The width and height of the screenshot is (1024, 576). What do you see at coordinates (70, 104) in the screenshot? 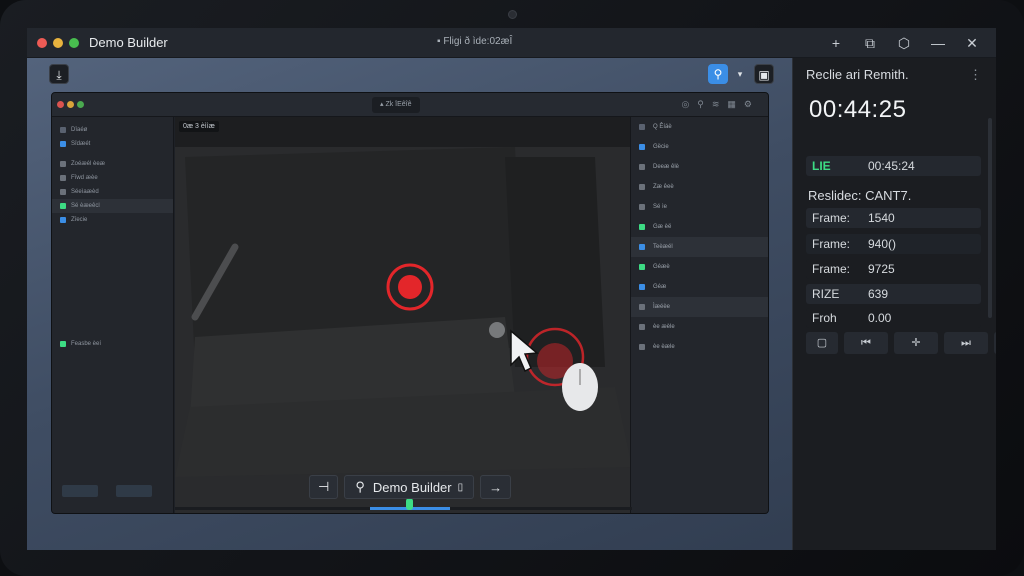
I see `inner-minimize-light` at bounding box center [70, 104].